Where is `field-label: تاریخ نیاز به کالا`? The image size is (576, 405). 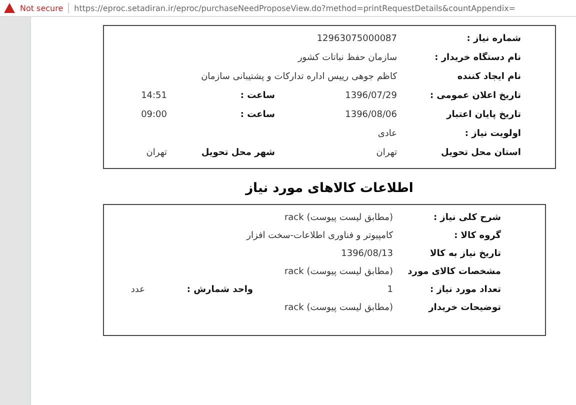
field-label: تاریخ نیاز به کالا is located at coordinates (465, 254).